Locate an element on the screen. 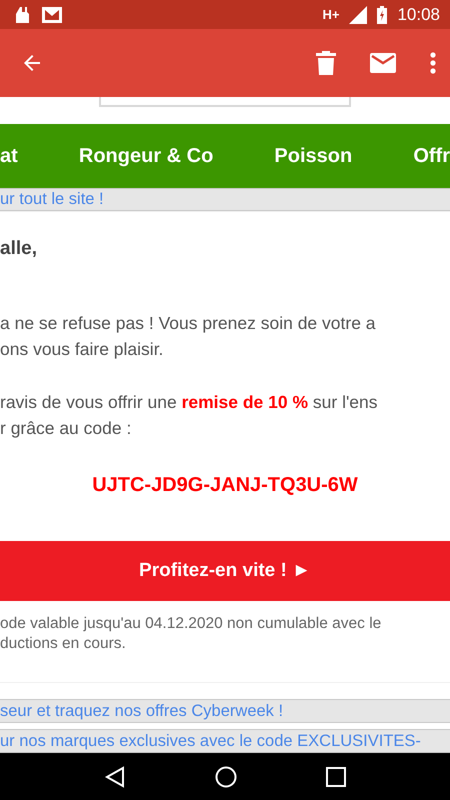 The image size is (450, 800). cta-button: Profitez-en vite ! ► is located at coordinates (225, 571).